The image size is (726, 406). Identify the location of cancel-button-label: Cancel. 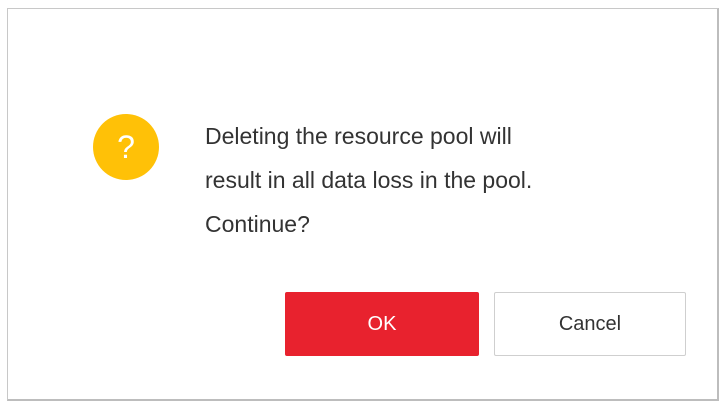
(590, 323).